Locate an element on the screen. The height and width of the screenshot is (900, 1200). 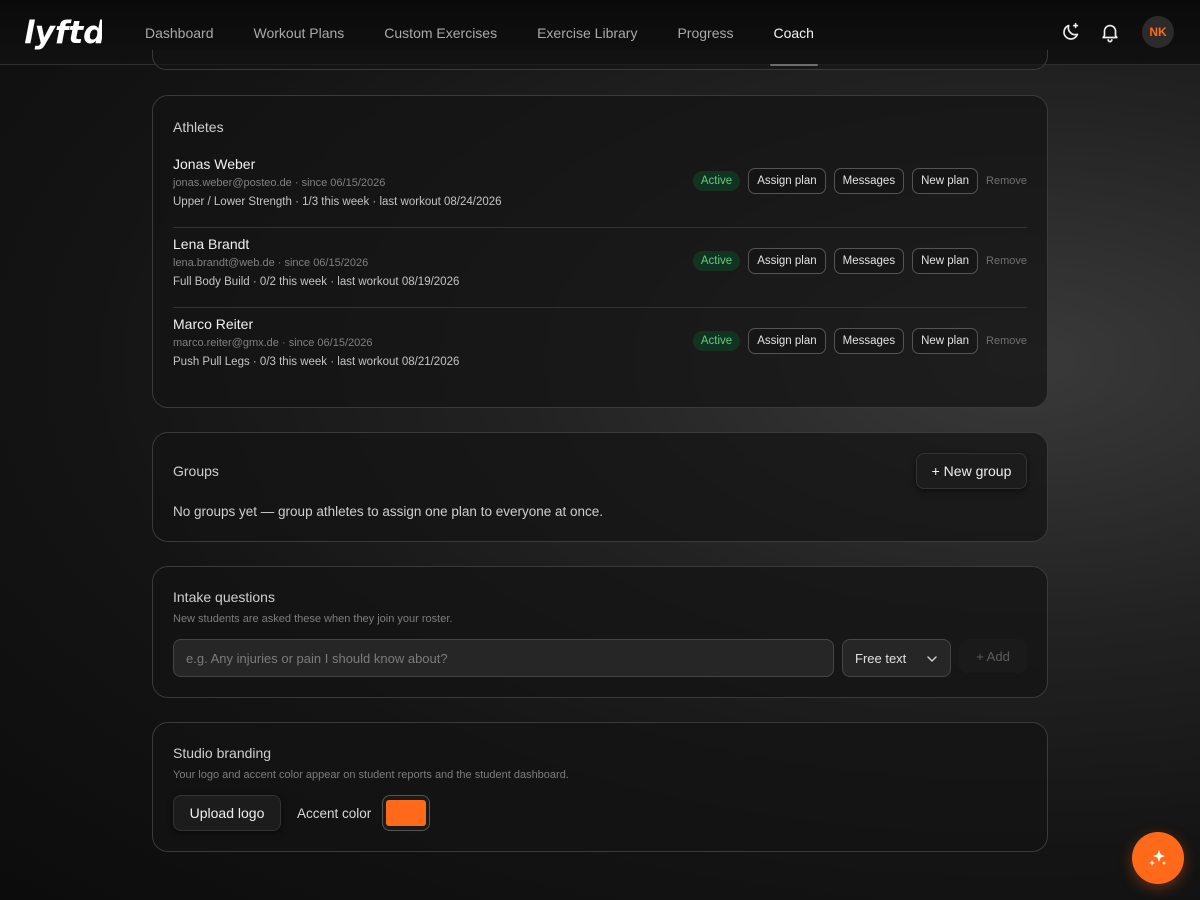
question-type-value: Free text is located at coordinates (881, 658).